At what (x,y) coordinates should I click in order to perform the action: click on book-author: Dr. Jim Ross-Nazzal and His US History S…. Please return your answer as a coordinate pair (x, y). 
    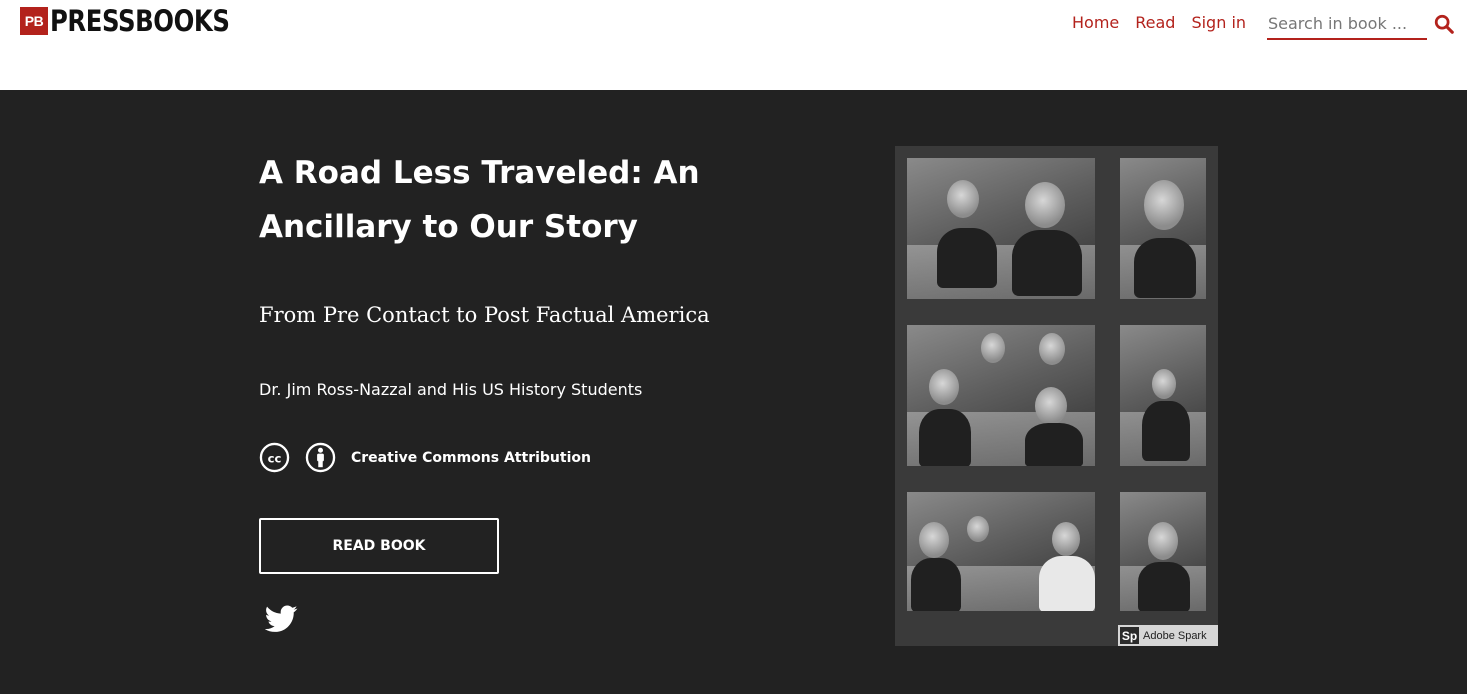
    Looking at the image, I should click on (451, 389).